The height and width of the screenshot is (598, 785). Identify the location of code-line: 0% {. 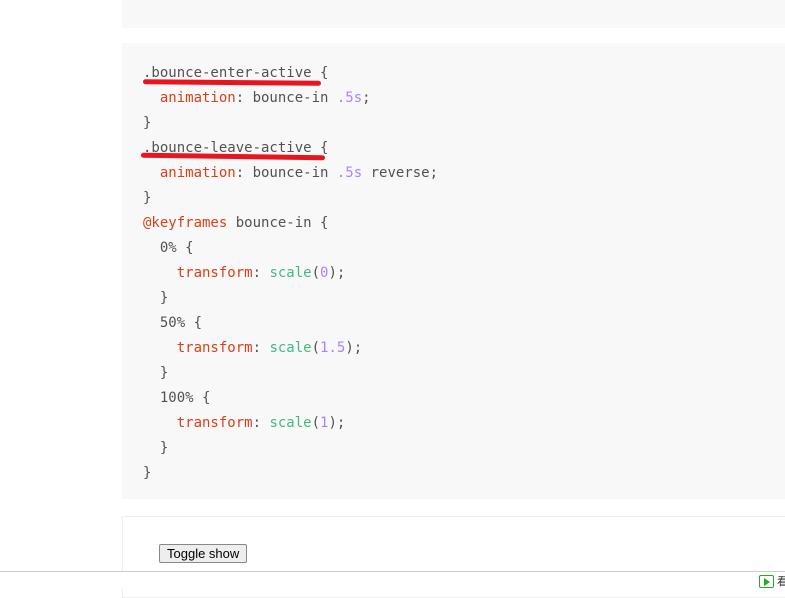
(290, 248).